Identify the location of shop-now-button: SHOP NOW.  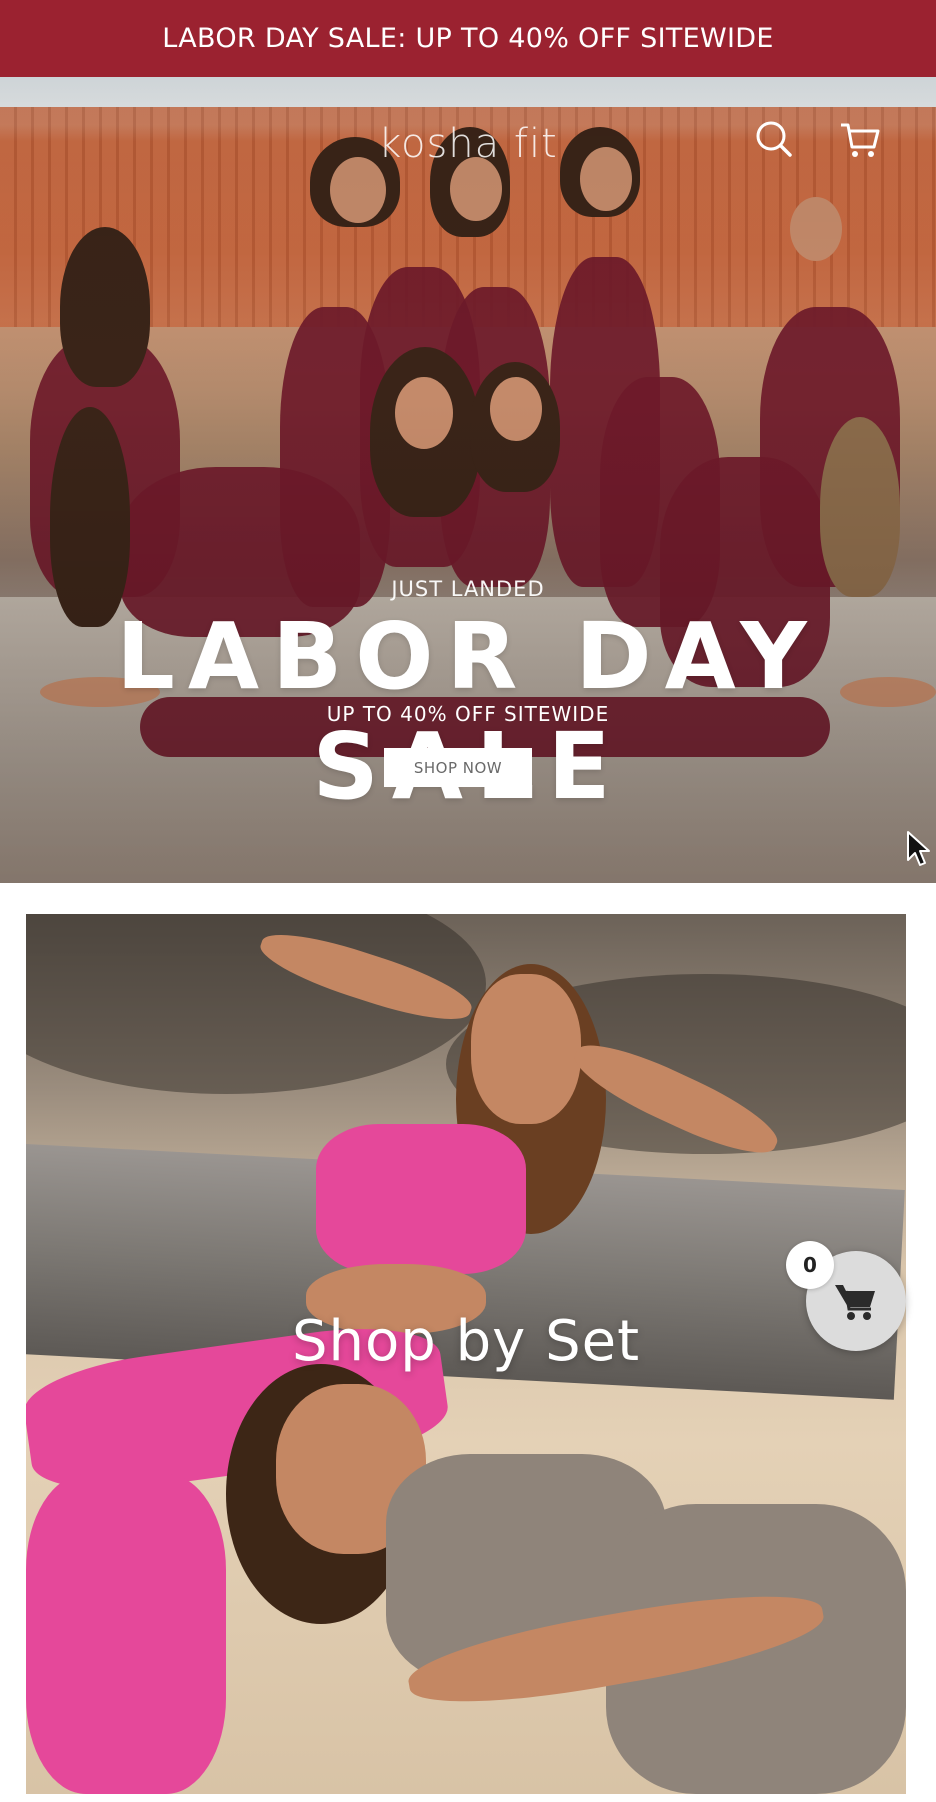
(458, 767).